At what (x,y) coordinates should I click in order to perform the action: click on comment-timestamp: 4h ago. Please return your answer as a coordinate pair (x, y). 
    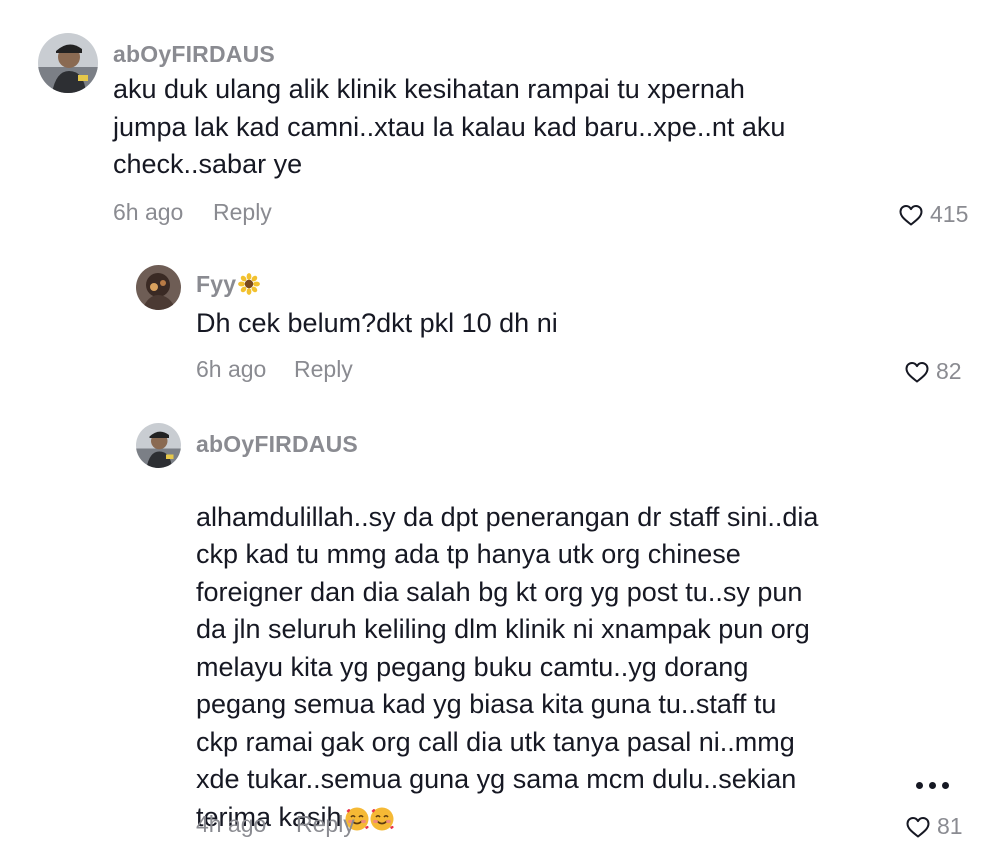
    Looking at the image, I should click on (231, 824).